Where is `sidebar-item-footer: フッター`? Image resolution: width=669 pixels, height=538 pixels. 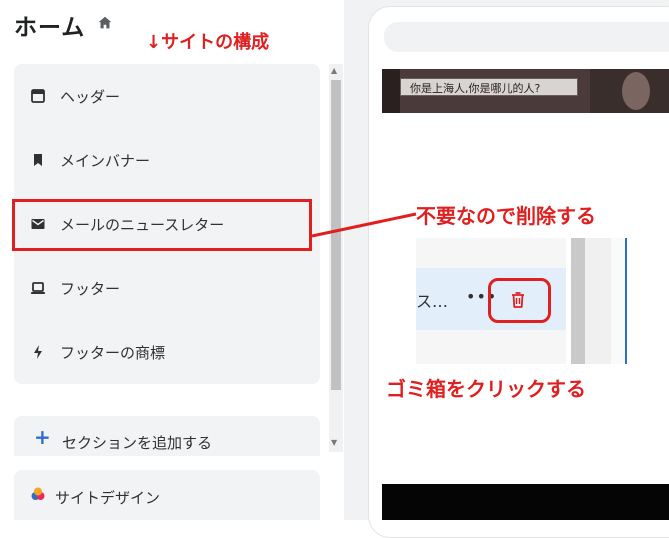 sidebar-item-footer: フッター is located at coordinates (167, 288).